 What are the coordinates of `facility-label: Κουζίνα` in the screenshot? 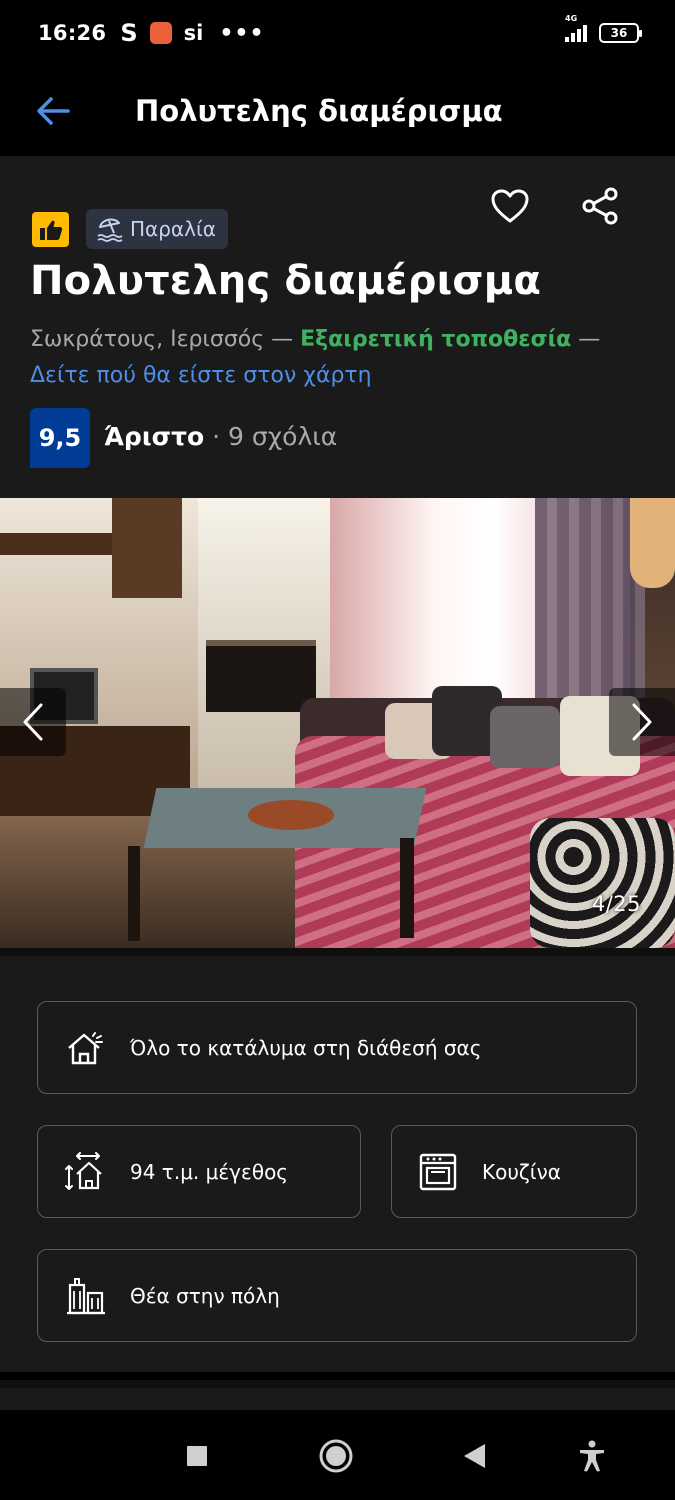 It's located at (521, 1171).